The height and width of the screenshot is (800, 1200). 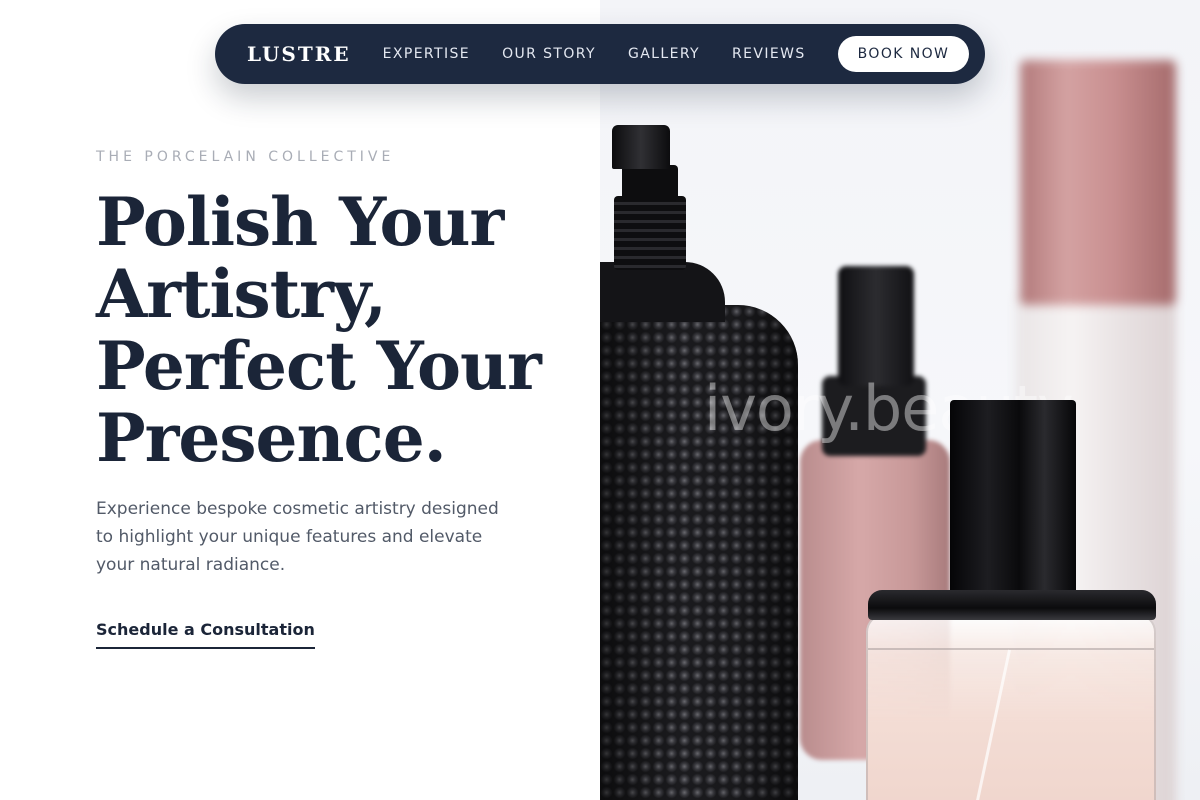 I want to click on nav-link-gallery: GALLERY, so click(x=664, y=54).